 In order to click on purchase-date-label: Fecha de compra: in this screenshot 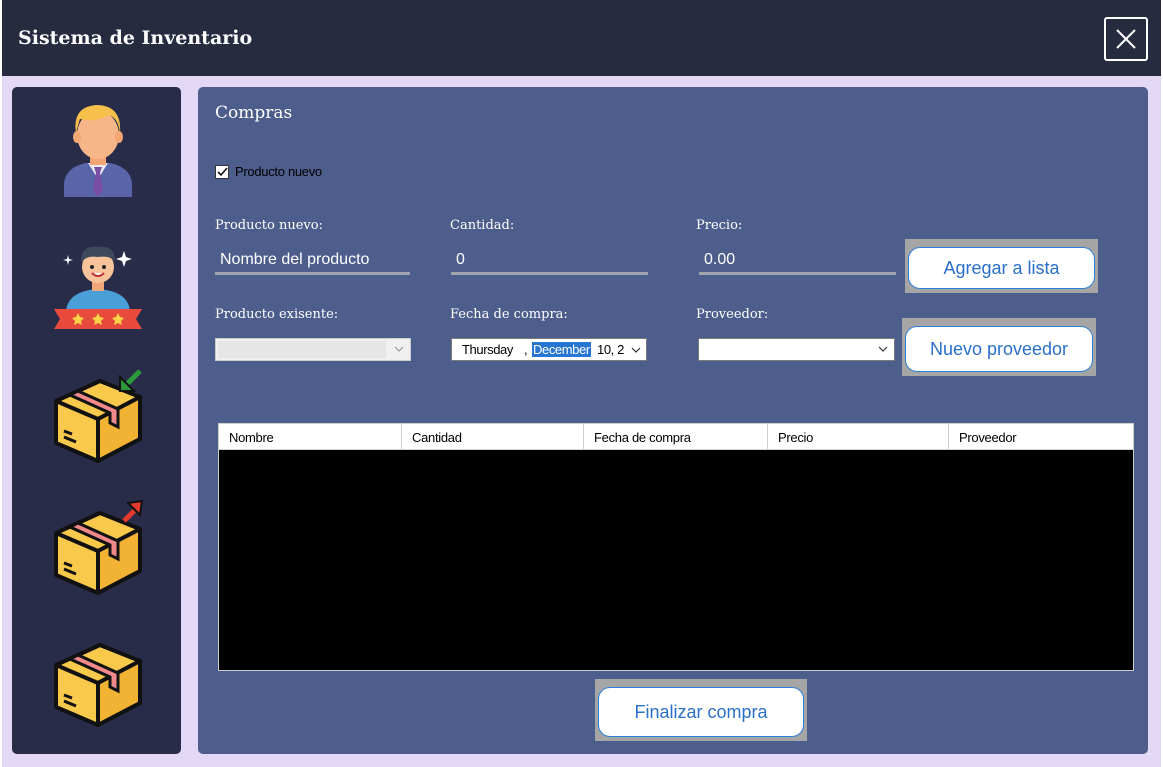, I will do `click(509, 314)`.